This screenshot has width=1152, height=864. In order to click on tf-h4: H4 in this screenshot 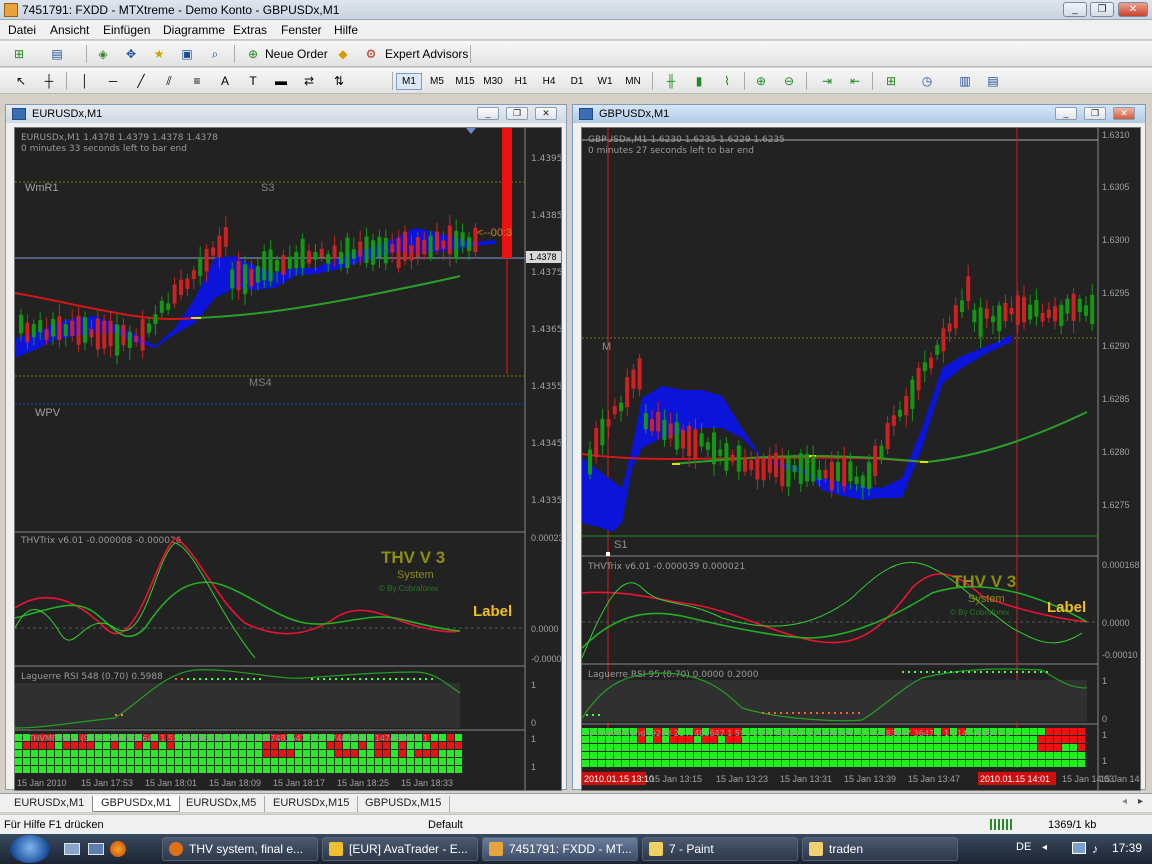, I will do `click(549, 81)`.